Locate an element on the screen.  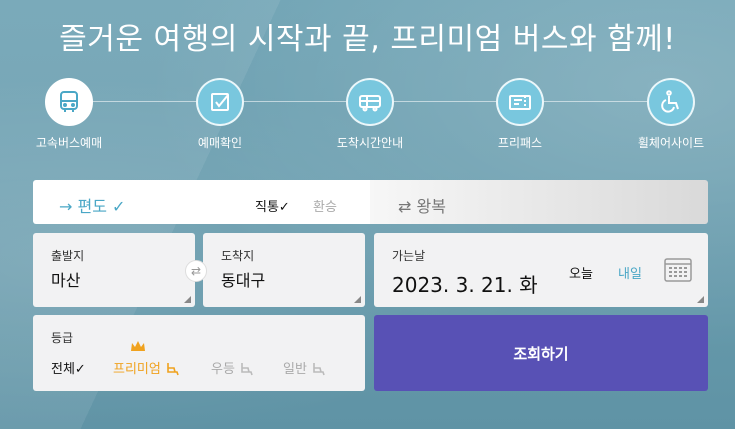
headline: 즐거운 여행의 시작과 끝, 프리미엄 버스와 함께! is located at coordinates (367, 39).